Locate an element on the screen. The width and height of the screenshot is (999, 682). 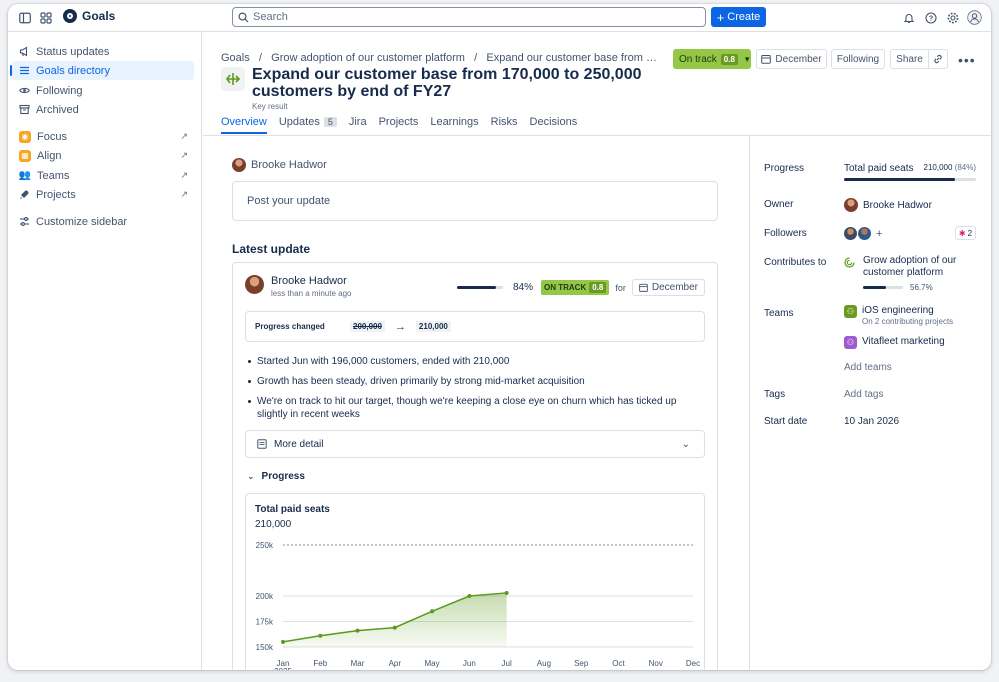
sidebar-item-goals-directory: Goals directory is located at coordinates (102, 70).